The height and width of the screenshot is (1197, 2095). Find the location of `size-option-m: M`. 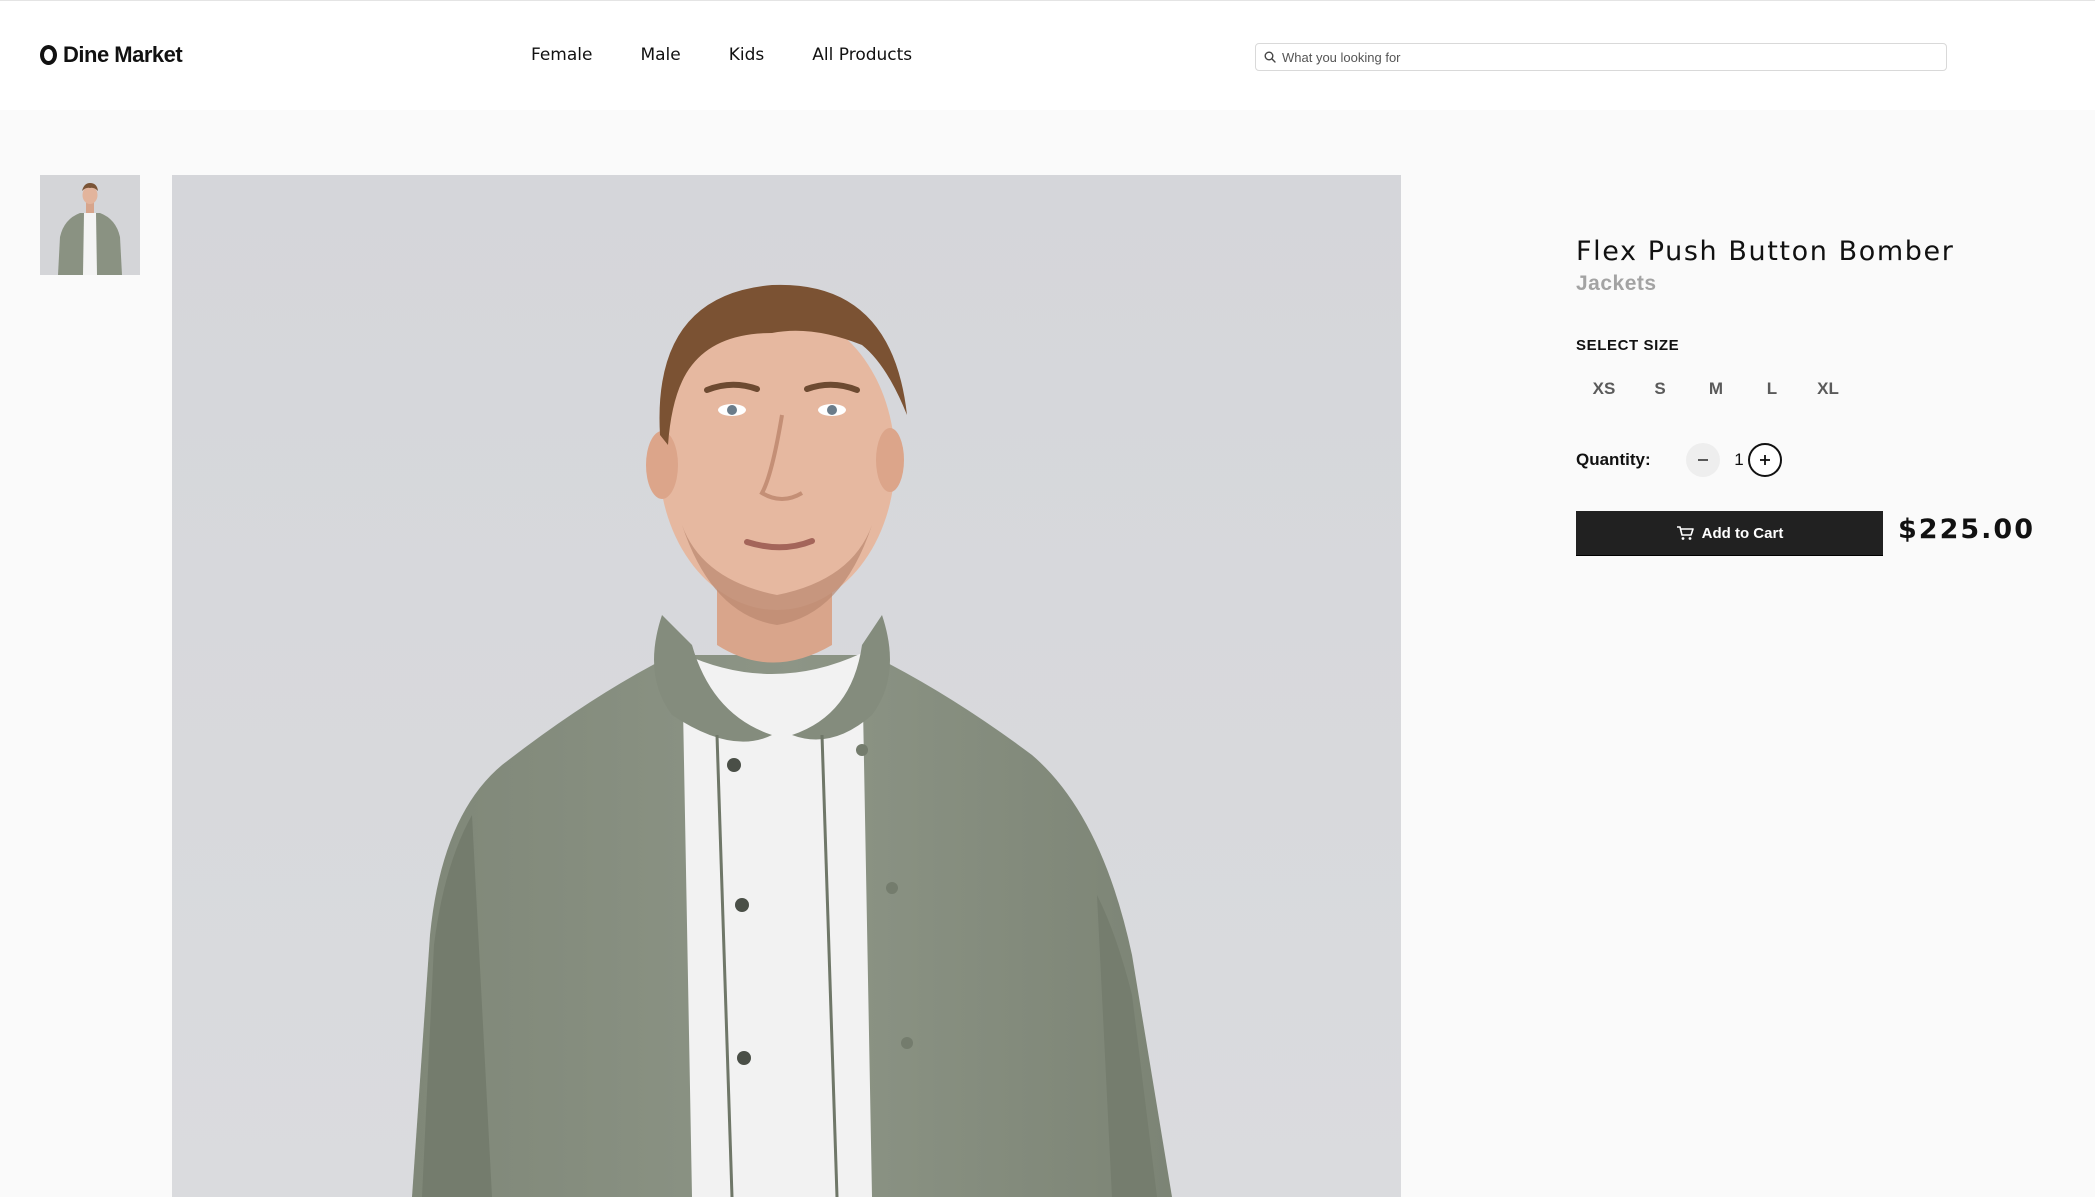

size-option-m: M is located at coordinates (1716, 389).